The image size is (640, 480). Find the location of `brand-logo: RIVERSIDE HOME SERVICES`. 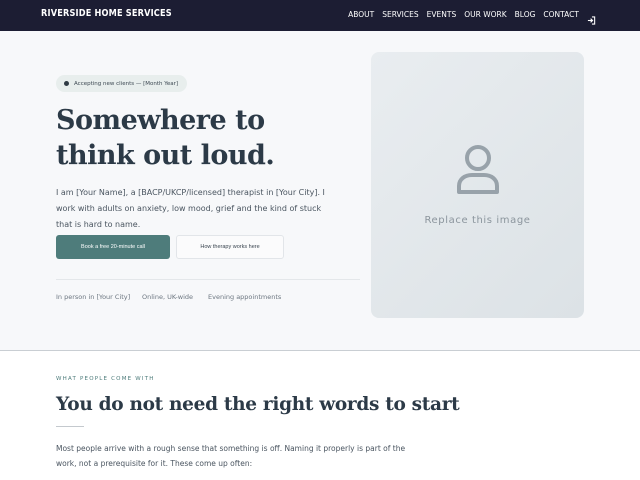

brand-logo: RIVERSIDE HOME SERVICES is located at coordinates (106, 13).